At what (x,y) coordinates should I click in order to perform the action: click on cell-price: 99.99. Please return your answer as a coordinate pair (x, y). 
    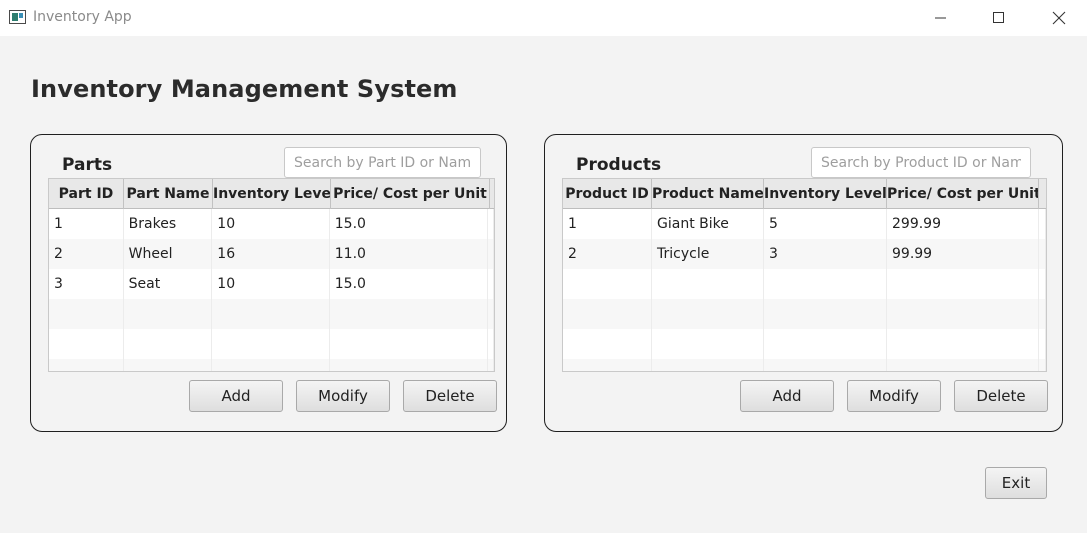
    Looking at the image, I should click on (963, 254).